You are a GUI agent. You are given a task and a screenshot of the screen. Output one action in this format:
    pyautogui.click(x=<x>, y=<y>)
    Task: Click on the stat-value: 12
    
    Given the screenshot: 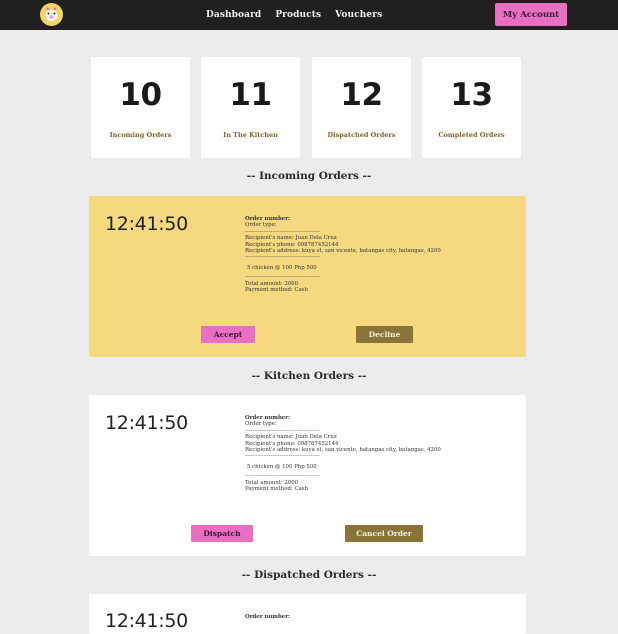 What is the action you would take?
    pyautogui.click(x=361, y=95)
    